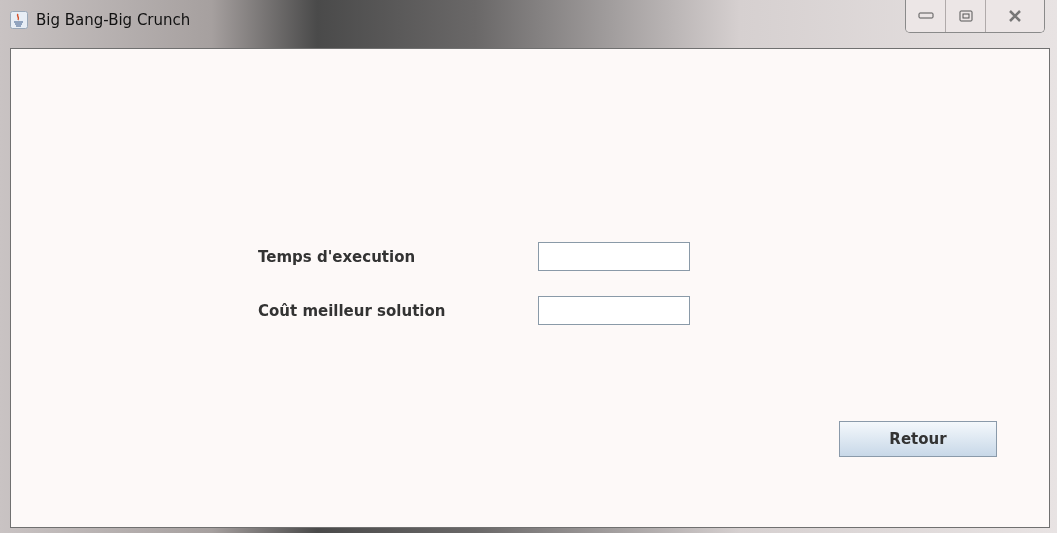  I want to click on minimize-button, so click(926, 16).